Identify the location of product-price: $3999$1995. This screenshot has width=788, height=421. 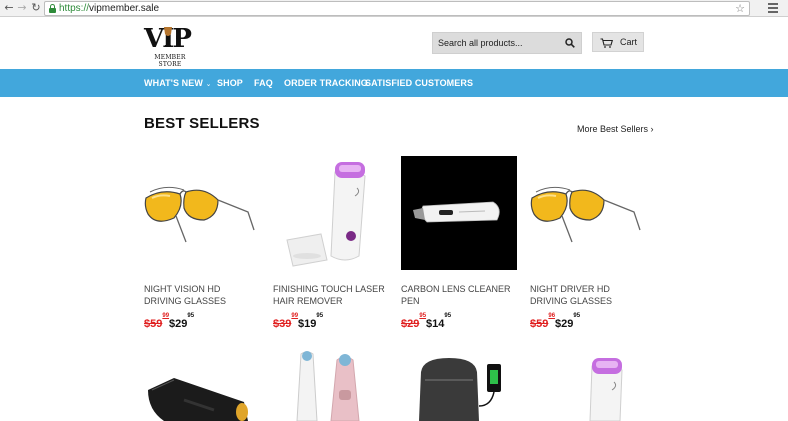
(298, 322).